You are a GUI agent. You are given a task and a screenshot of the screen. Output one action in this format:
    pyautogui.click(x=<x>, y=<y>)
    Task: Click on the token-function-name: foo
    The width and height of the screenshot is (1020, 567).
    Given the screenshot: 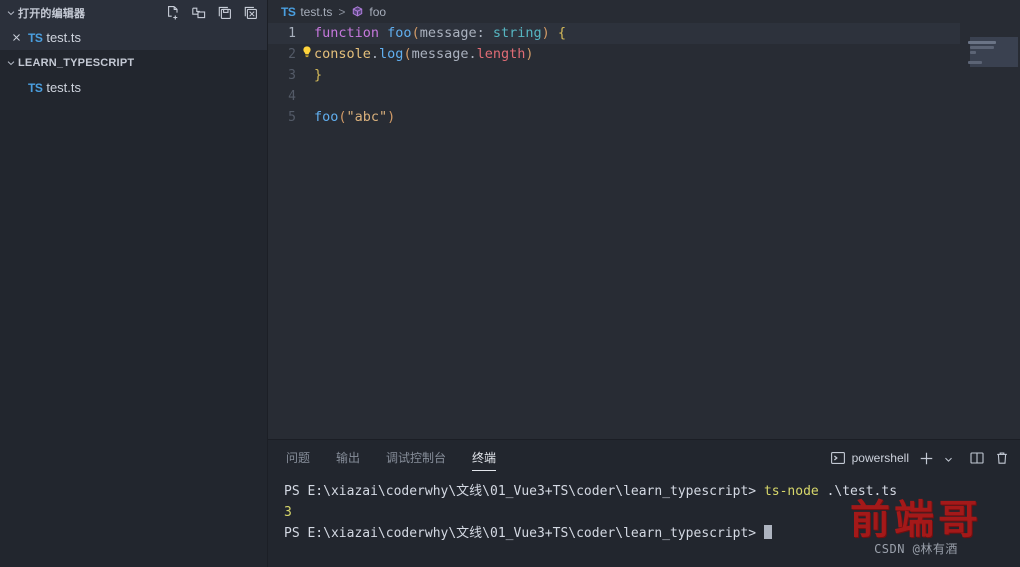 What is the action you would take?
    pyautogui.click(x=399, y=33)
    